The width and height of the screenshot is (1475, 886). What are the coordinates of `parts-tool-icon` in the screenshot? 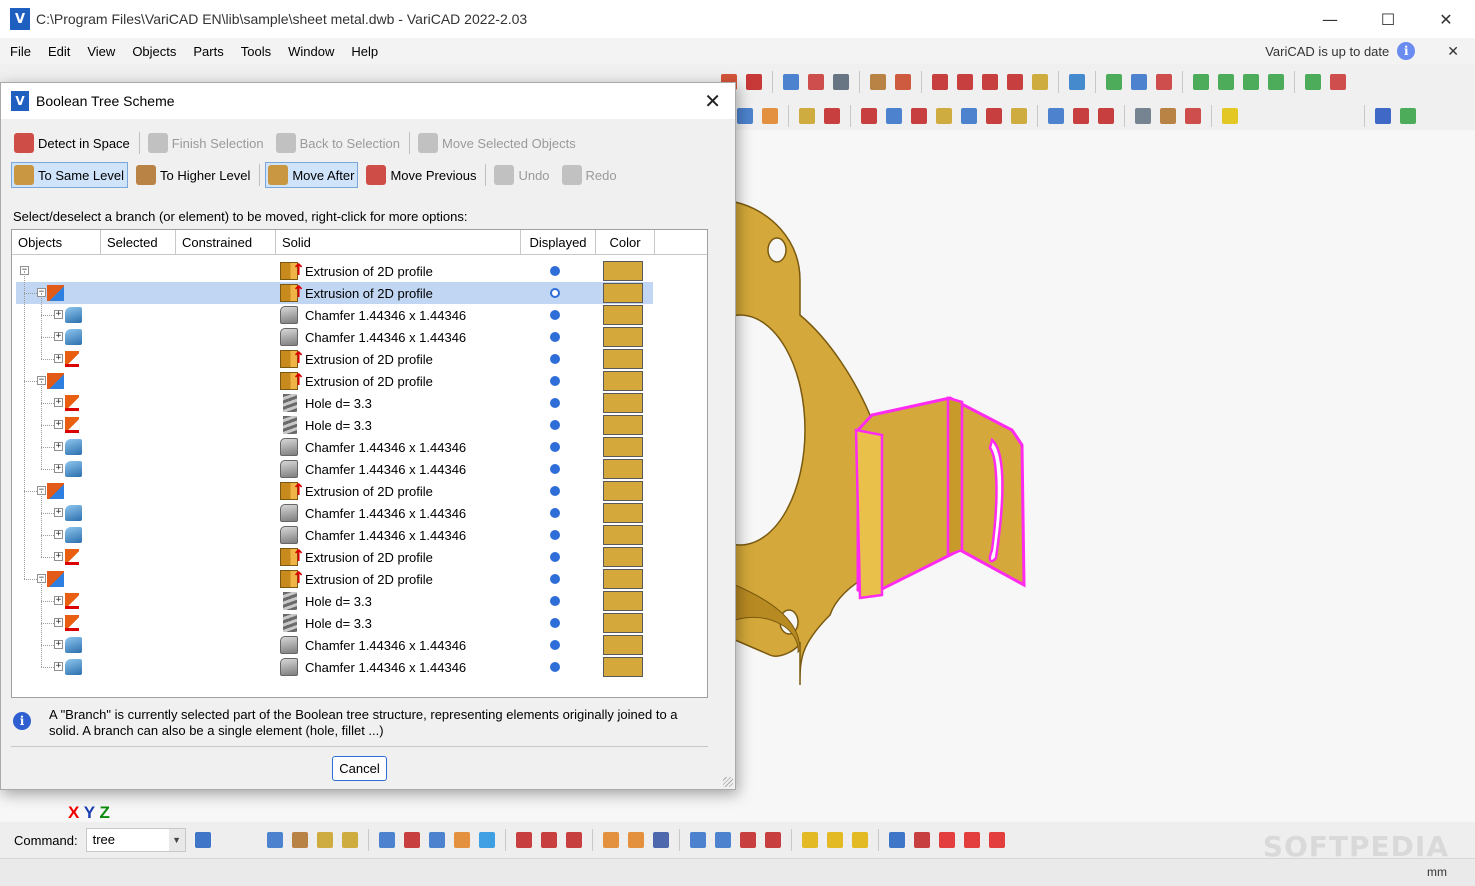 It's located at (754, 82).